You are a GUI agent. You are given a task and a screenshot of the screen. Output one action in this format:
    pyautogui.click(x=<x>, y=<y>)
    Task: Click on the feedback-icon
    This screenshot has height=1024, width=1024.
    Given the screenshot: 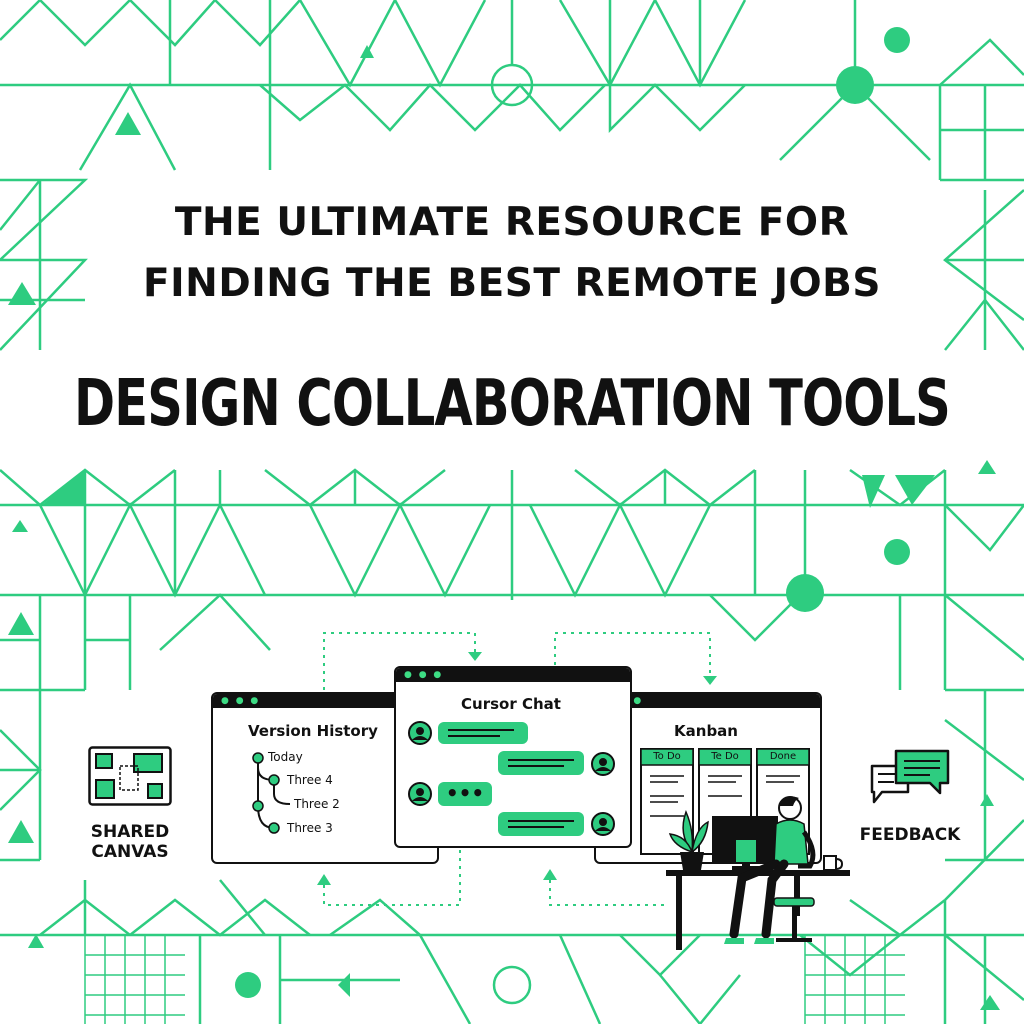 What is the action you would take?
    pyautogui.click(x=910, y=776)
    